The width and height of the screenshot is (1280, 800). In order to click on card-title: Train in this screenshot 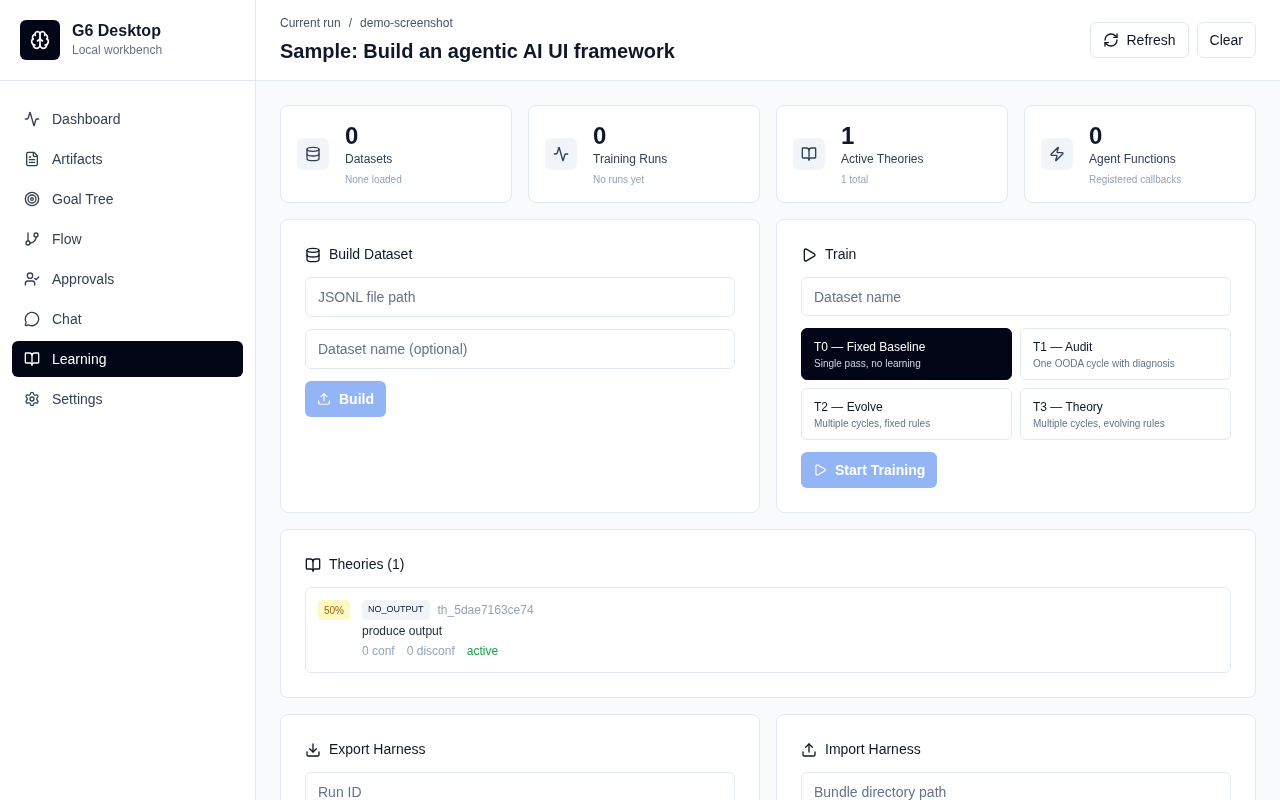, I will do `click(841, 254)`.